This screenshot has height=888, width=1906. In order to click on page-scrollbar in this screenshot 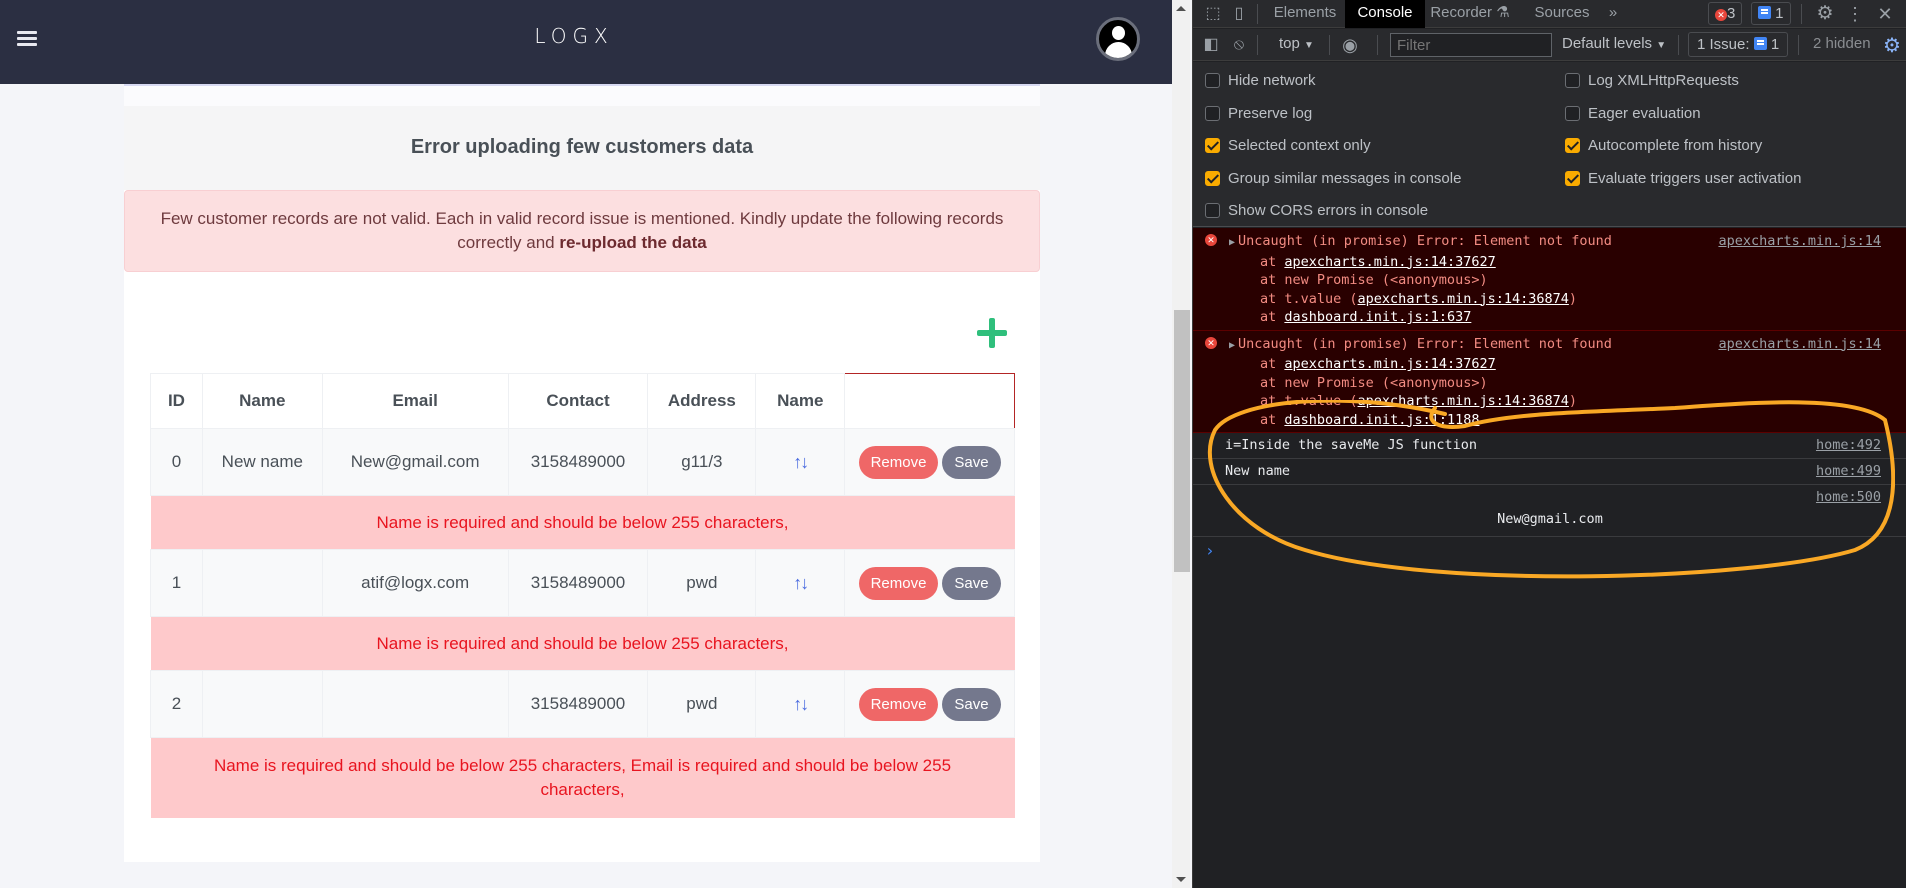, I will do `click(1181, 444)`.